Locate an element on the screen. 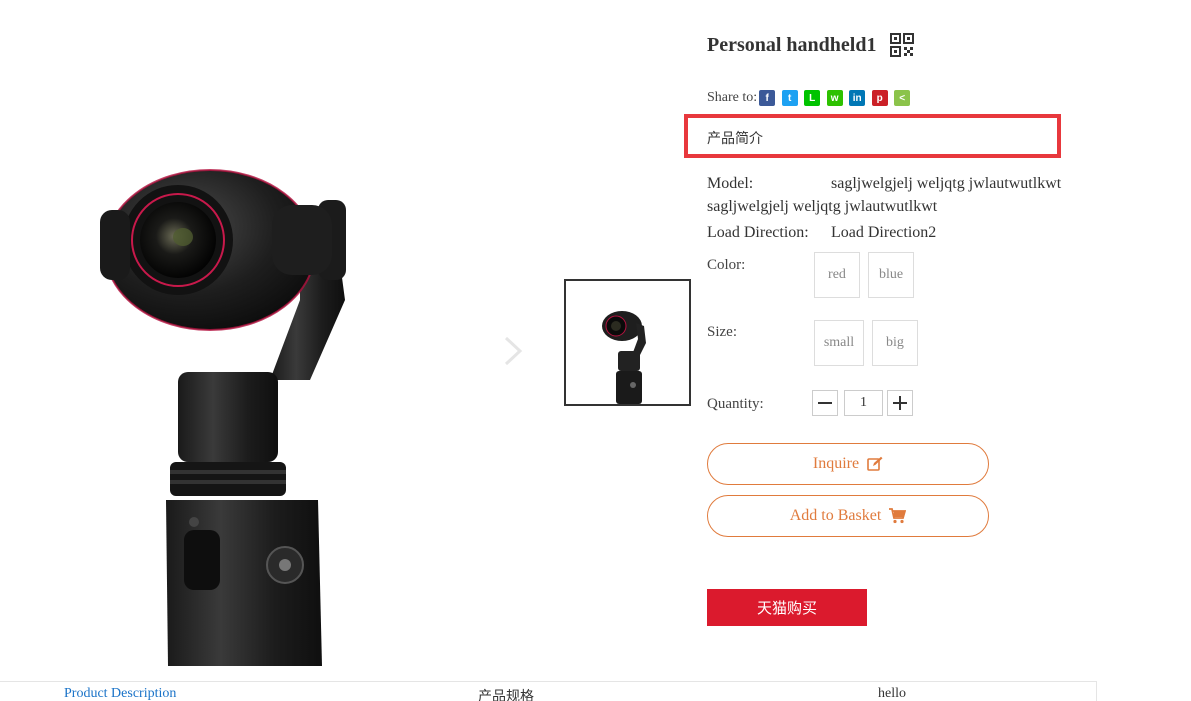 This screenshot has height=701, width=1191. add-to-basket-button: Add to Basket is located at coordinates (848, 516).